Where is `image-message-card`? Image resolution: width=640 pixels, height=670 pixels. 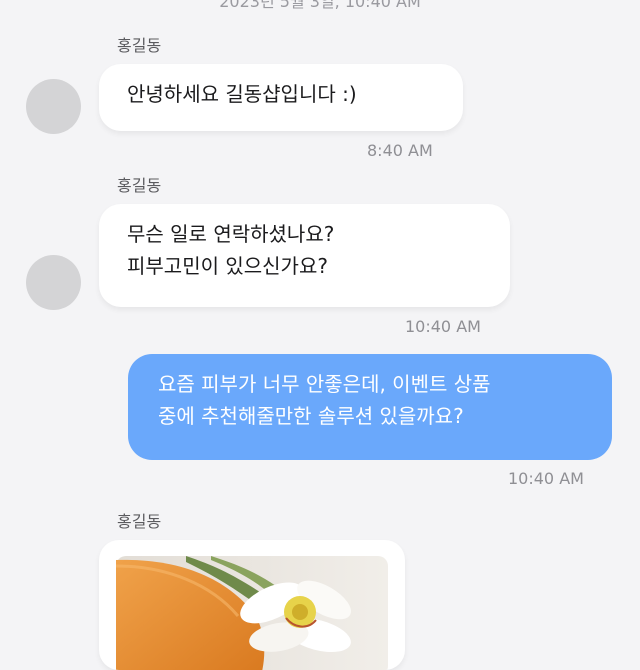 image-message-card is located at coordinates (252, 605).